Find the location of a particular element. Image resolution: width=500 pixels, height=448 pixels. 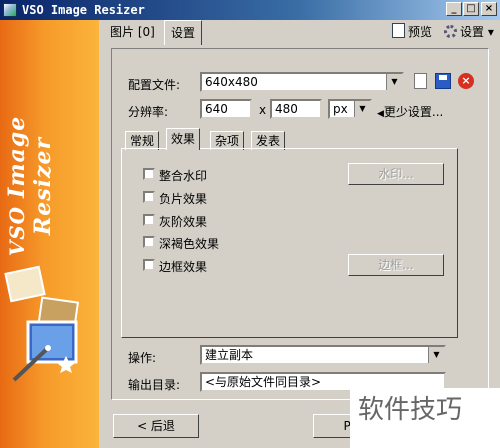

sepia-checkbox is located at coordinates (149, 242).